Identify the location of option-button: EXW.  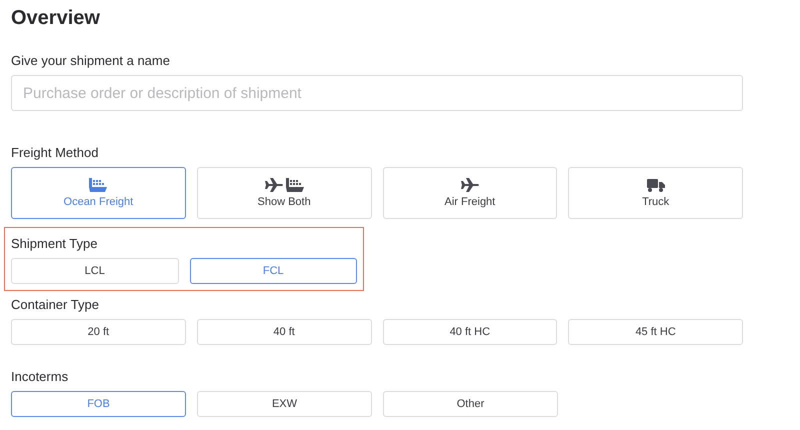
(284, 404).